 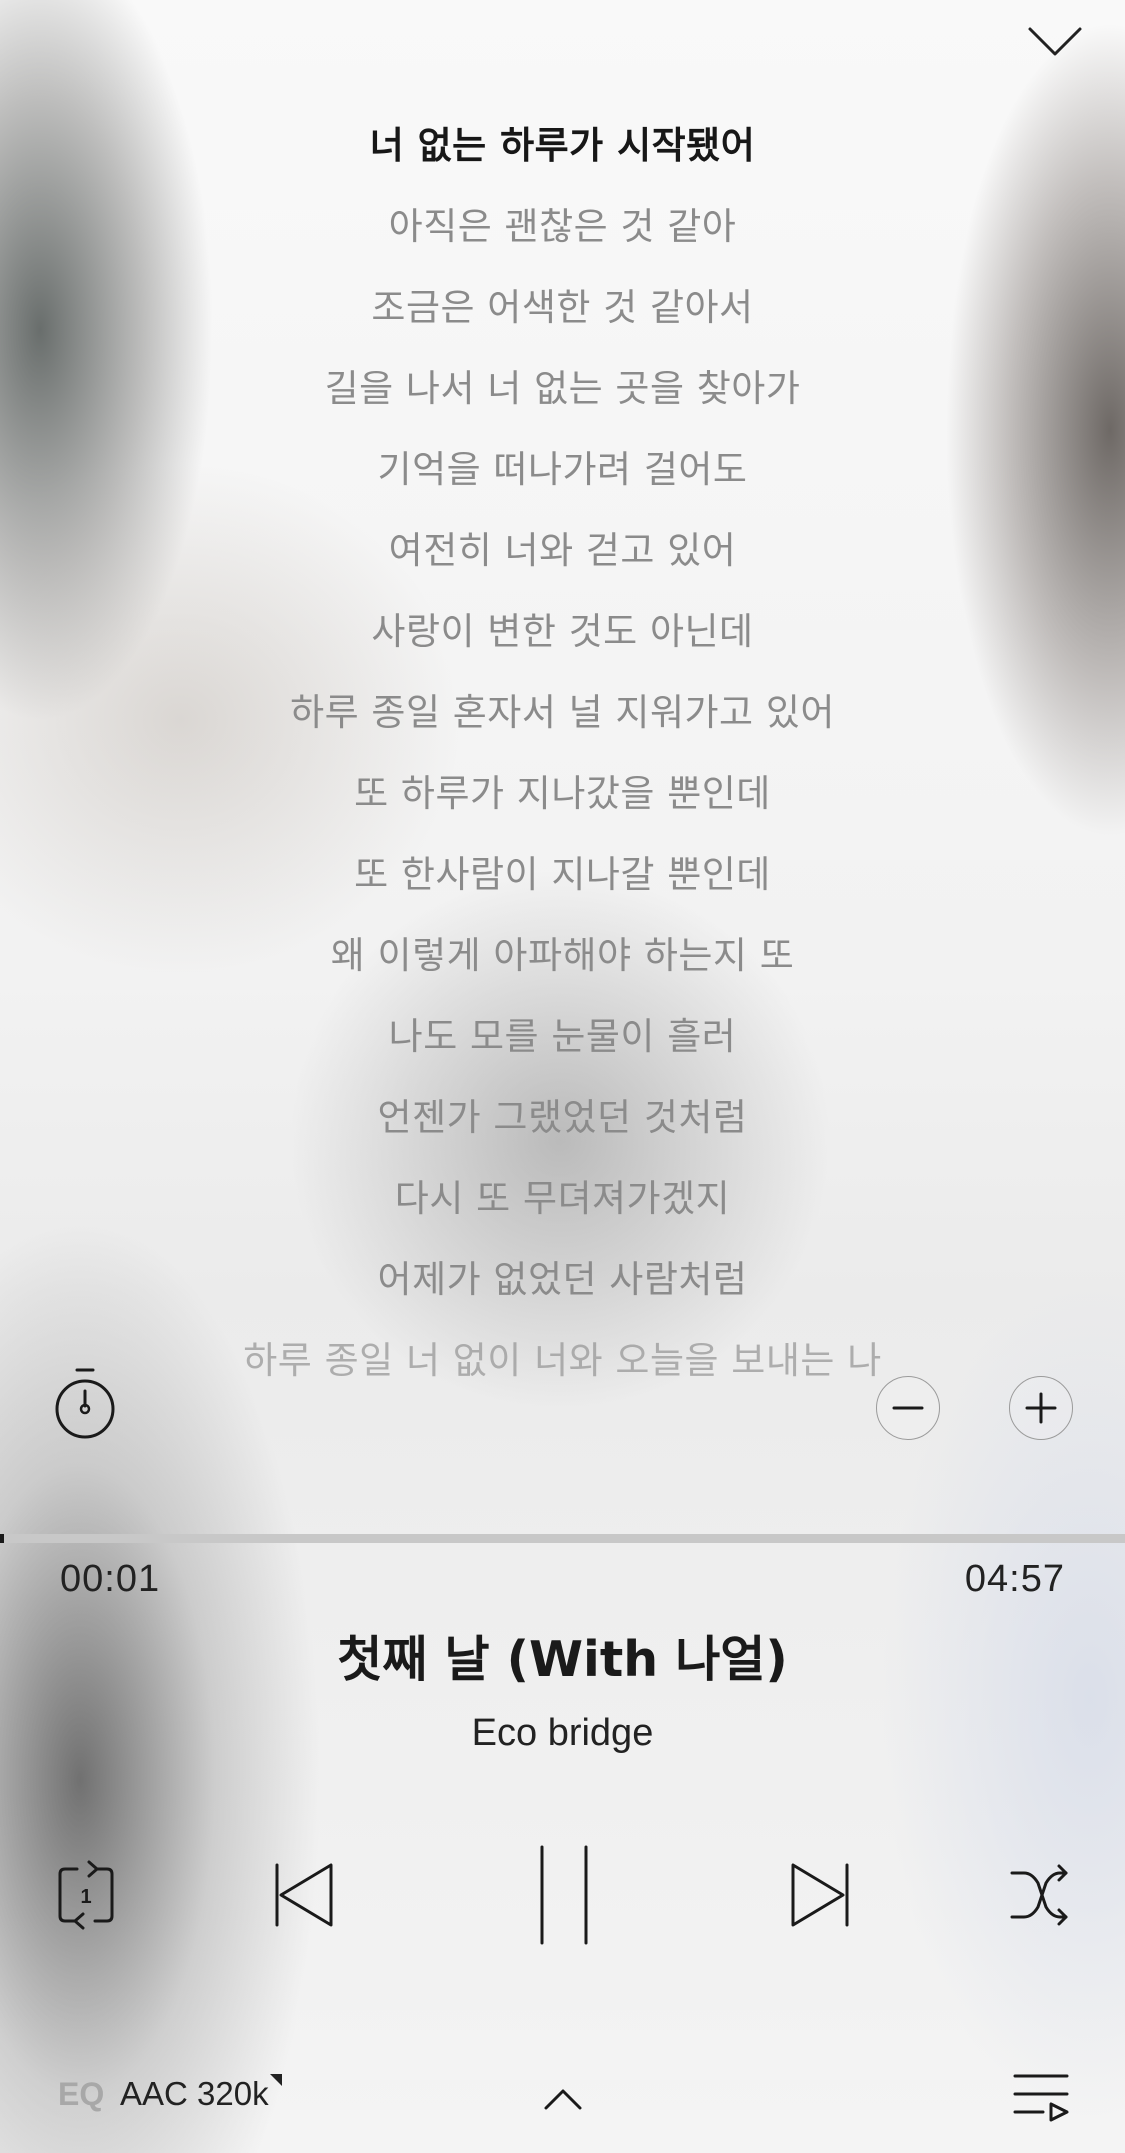 I want to click on lyrics-font-smaller-button, so click(x=908, y=1408).